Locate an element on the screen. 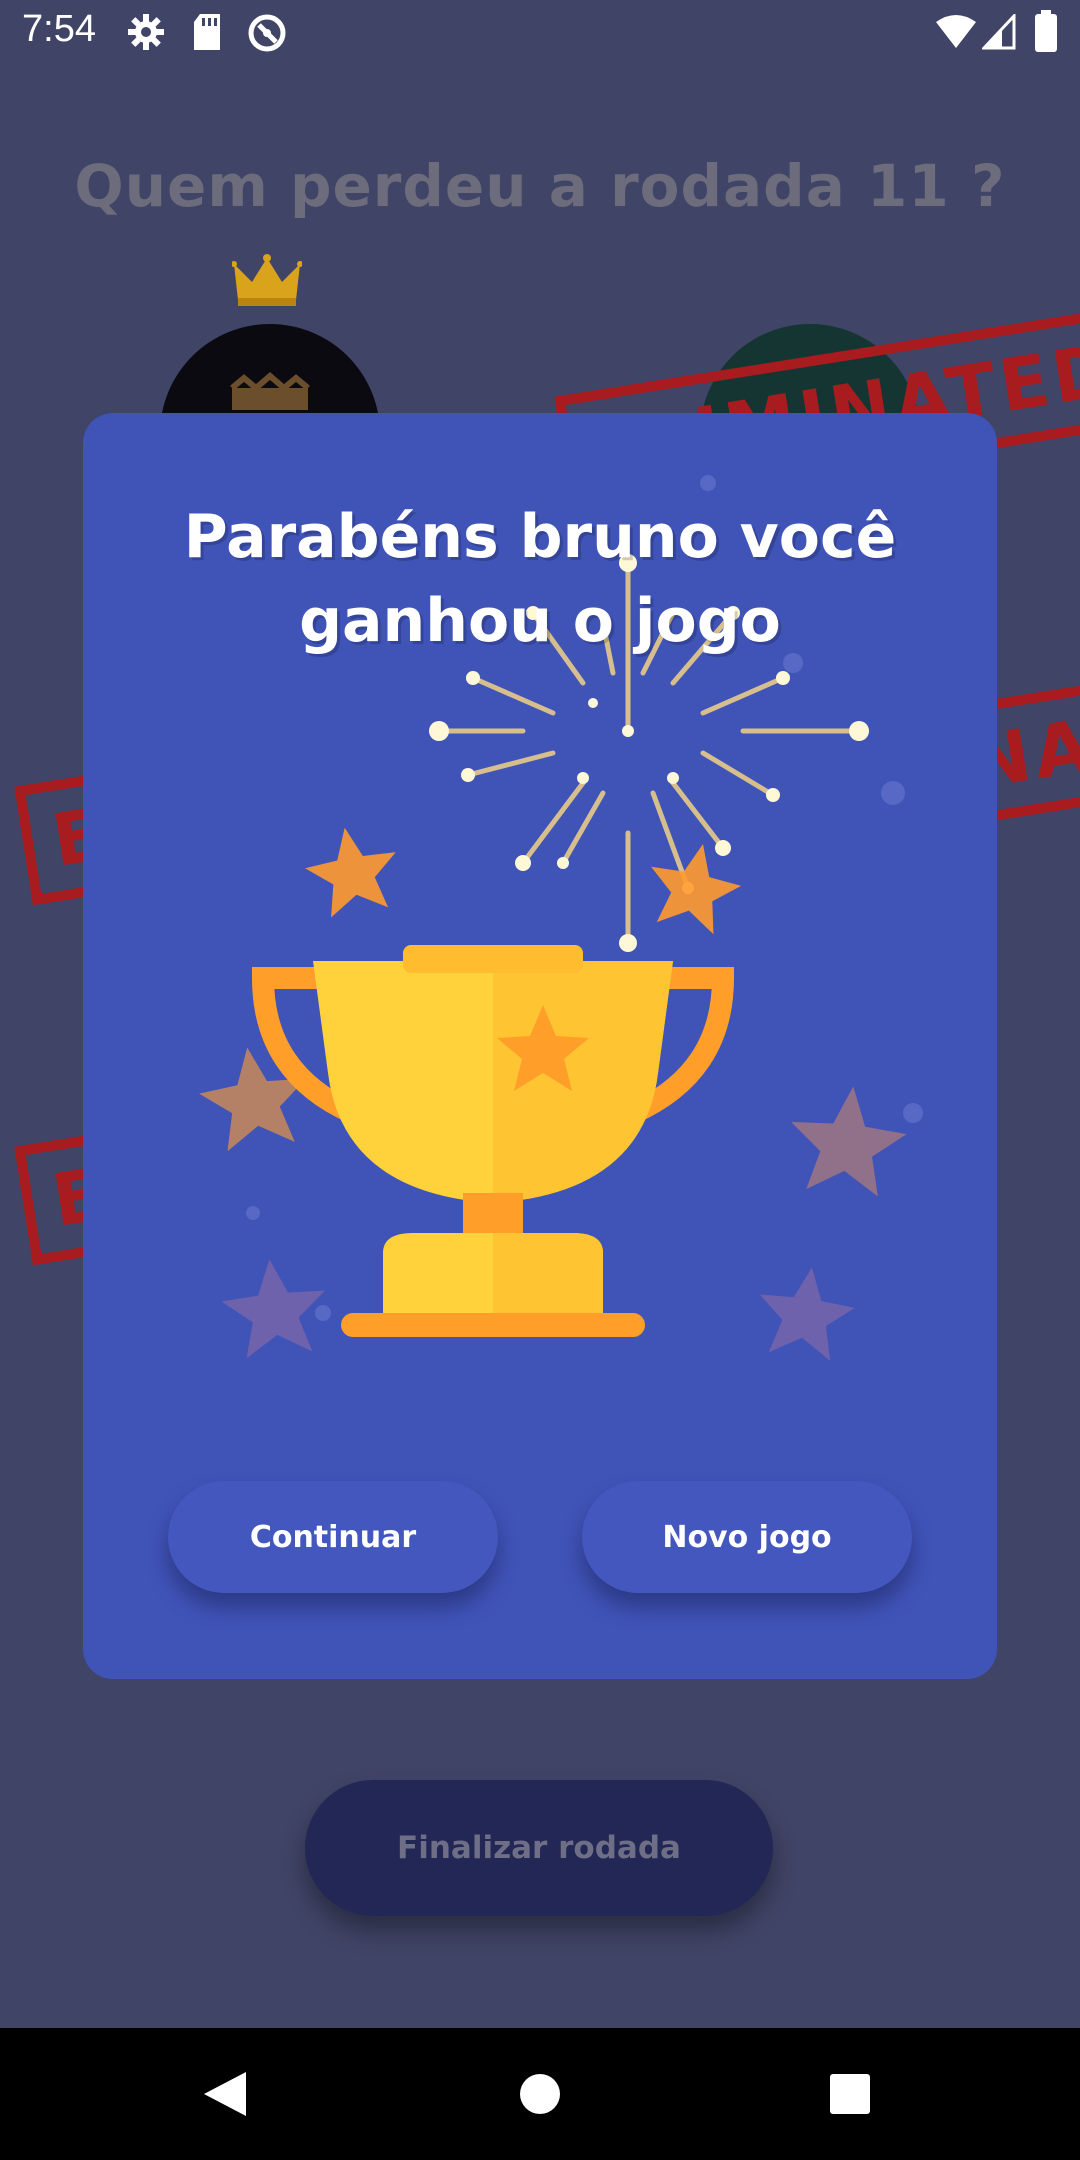  status-time: 7:54 is located at coordinates (59, 29).